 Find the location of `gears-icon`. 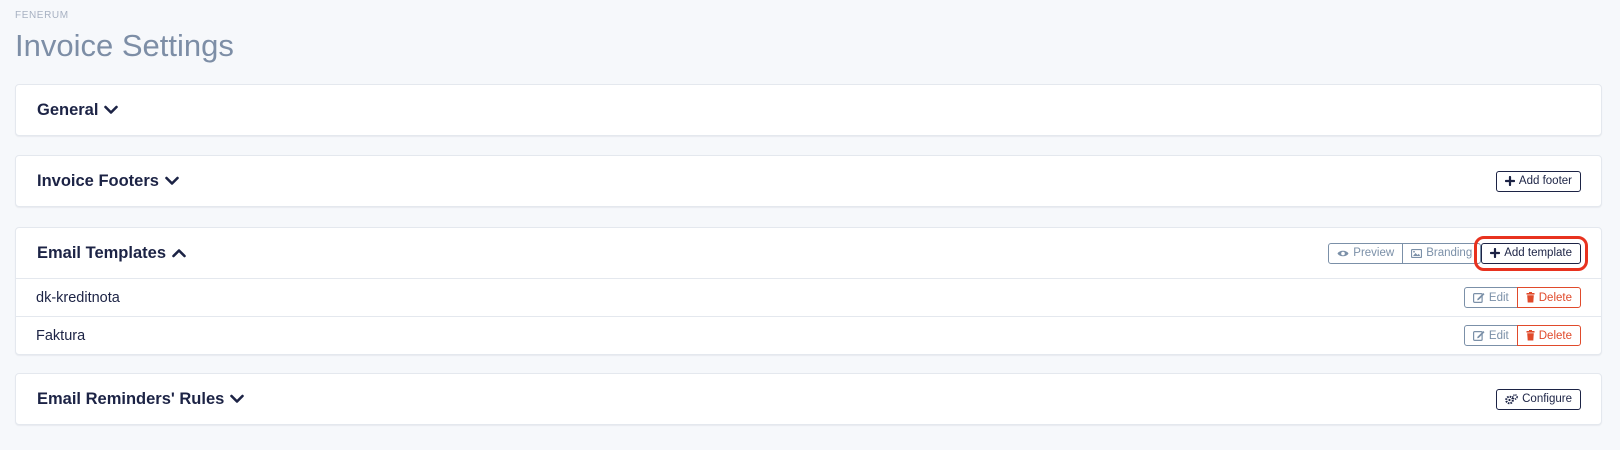

gears-icon is located at coordinates (1511, 399).